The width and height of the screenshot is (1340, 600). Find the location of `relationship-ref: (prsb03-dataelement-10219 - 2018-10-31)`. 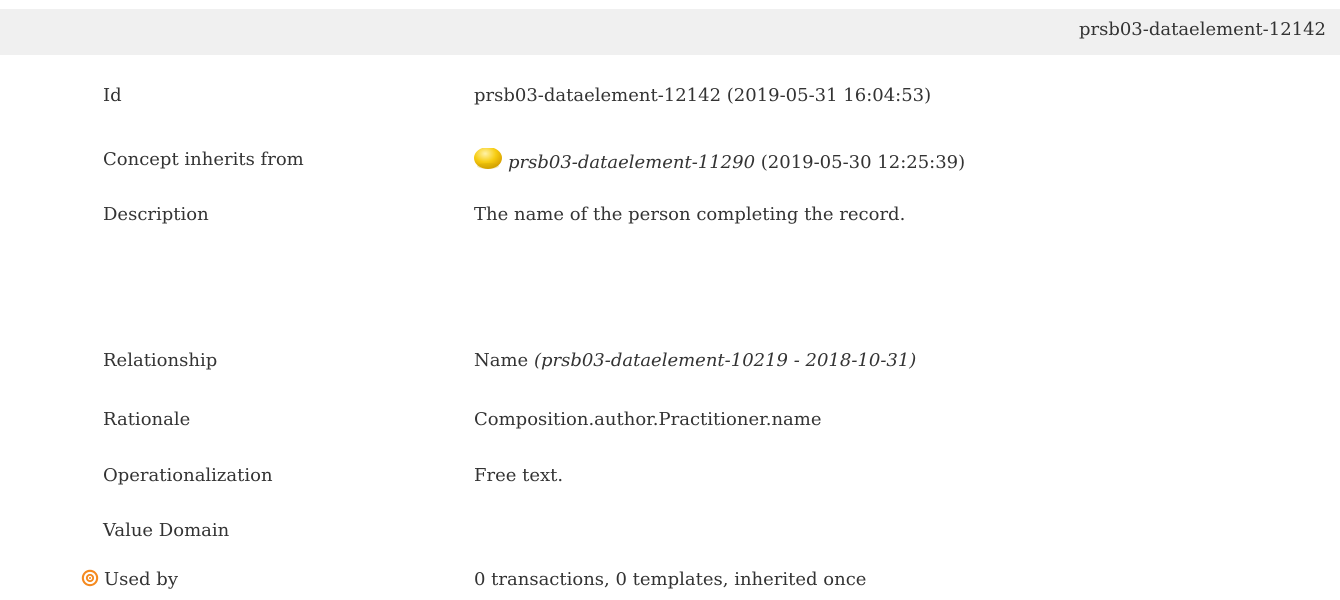

relationship-ref: (prsb03-dataelement-10219 - 2018-10-31) is located at coordinates (725, 360).